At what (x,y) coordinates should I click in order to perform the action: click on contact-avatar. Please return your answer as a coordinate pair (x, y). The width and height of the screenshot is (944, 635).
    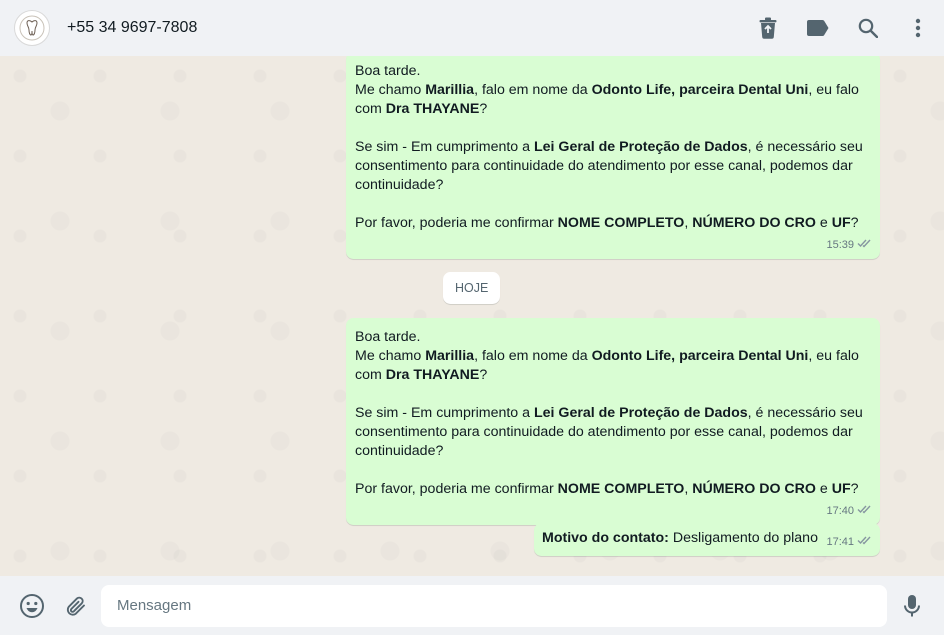
    Looking at the image, I should click on (32, 28).